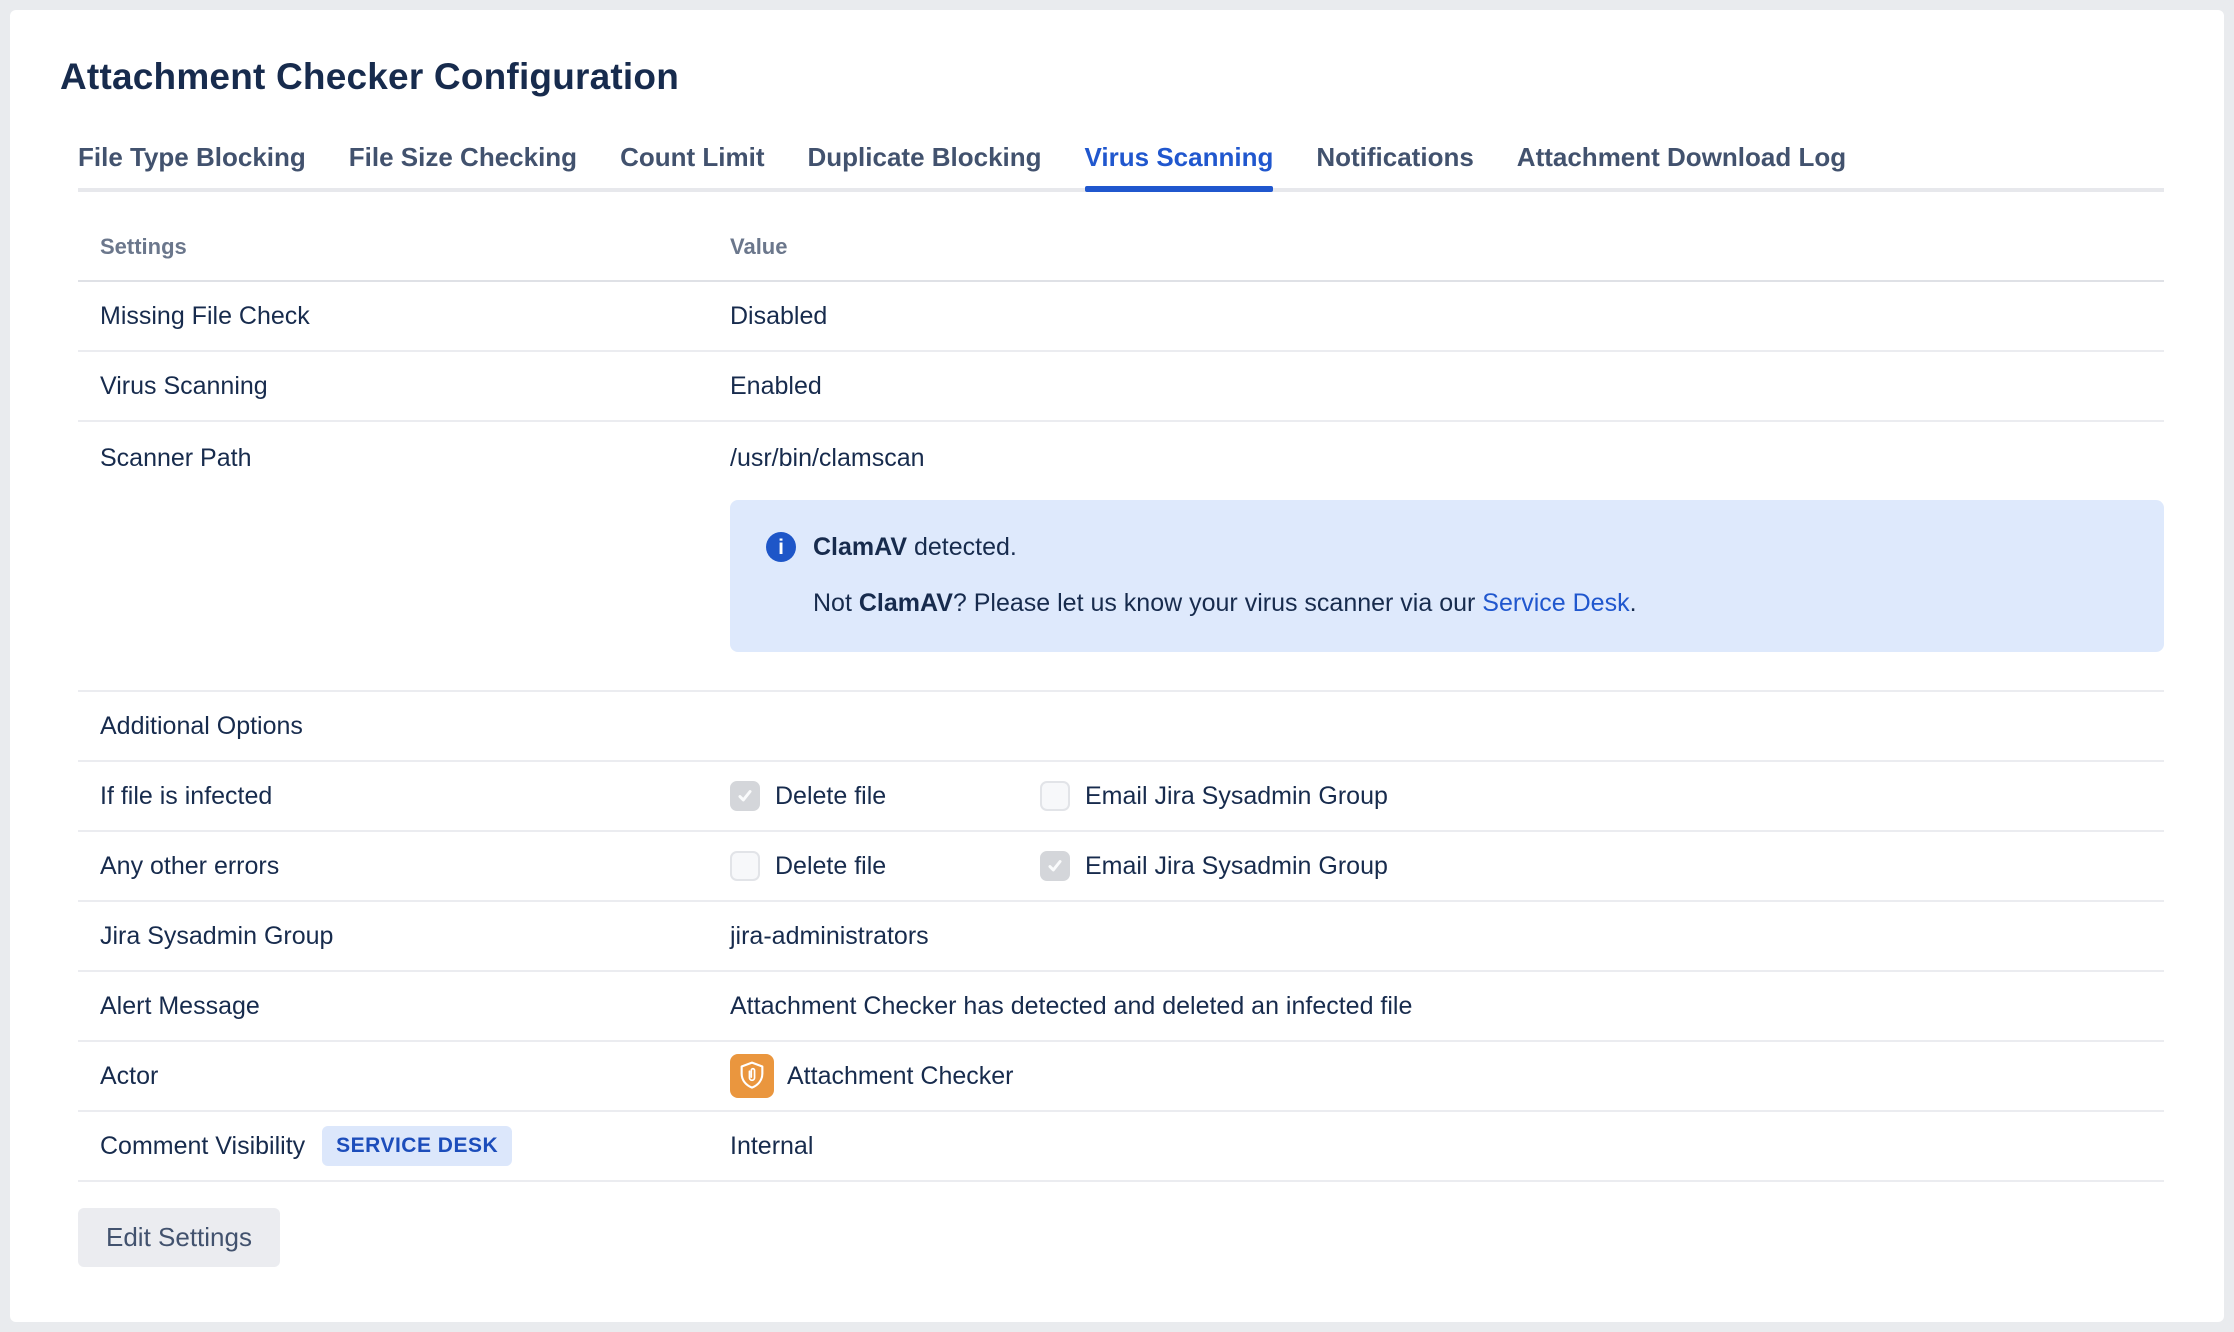 The width and height of the screenshot is (2234, 1332). I want to click on table-row-comment-visibility: Comment Visibility SERVICE DESK Internal, so click(1121, 1147).